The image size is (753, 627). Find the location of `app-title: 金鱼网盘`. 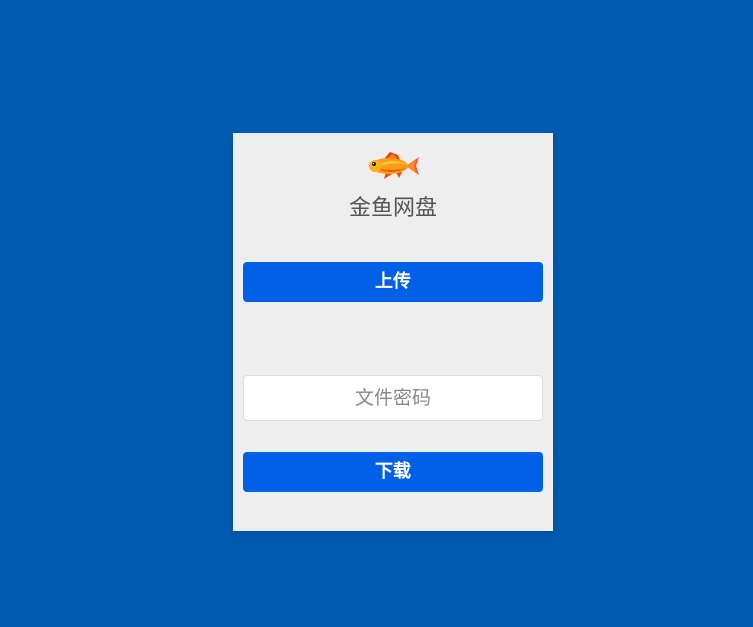

app-title: 金鱼网盘 is located at coordinates (392, 208).